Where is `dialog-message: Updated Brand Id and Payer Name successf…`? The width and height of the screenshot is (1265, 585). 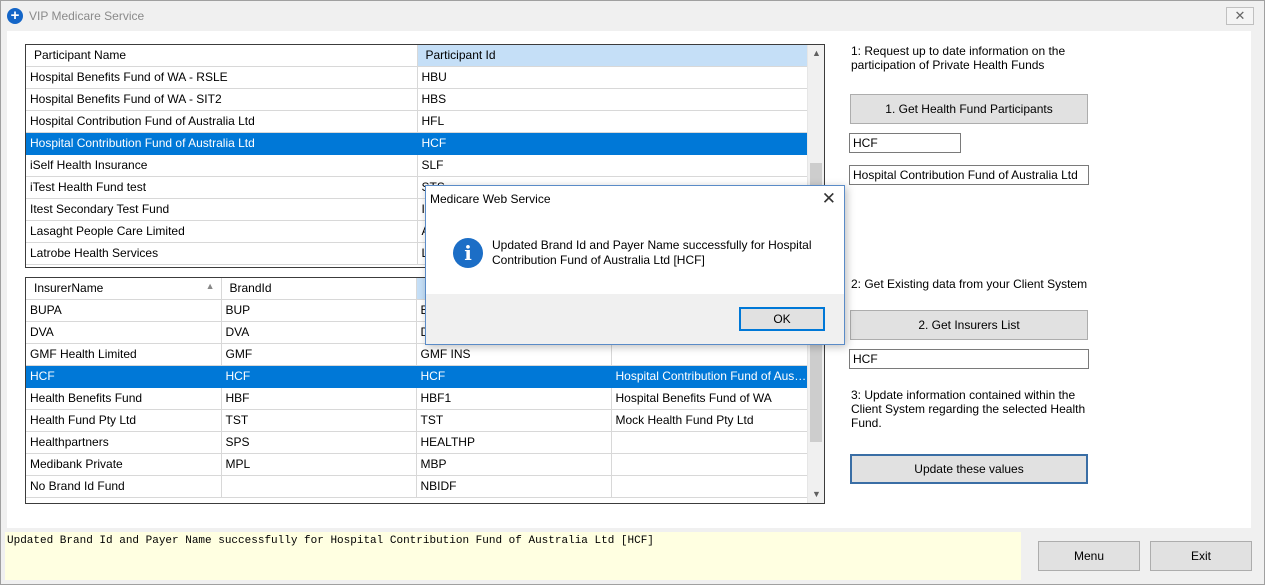 dialog-message: Updated Brand Id and Payer Name successf… is located at coordinates (652, 252).